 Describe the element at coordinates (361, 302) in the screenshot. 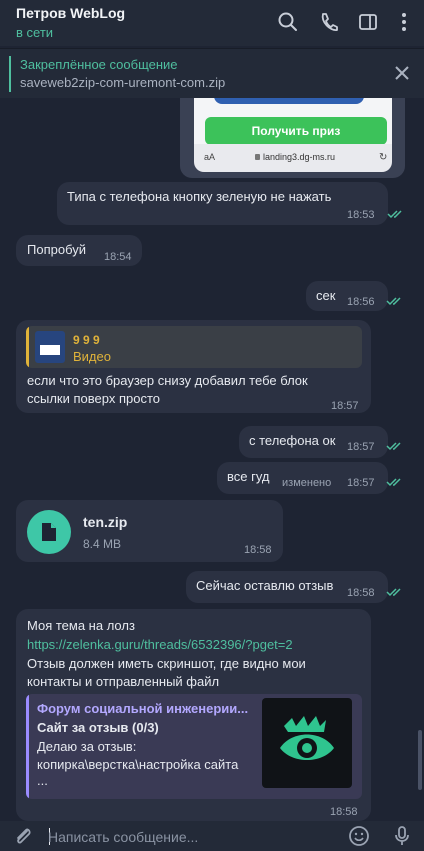

I see `message-time: 18:56` at that location.